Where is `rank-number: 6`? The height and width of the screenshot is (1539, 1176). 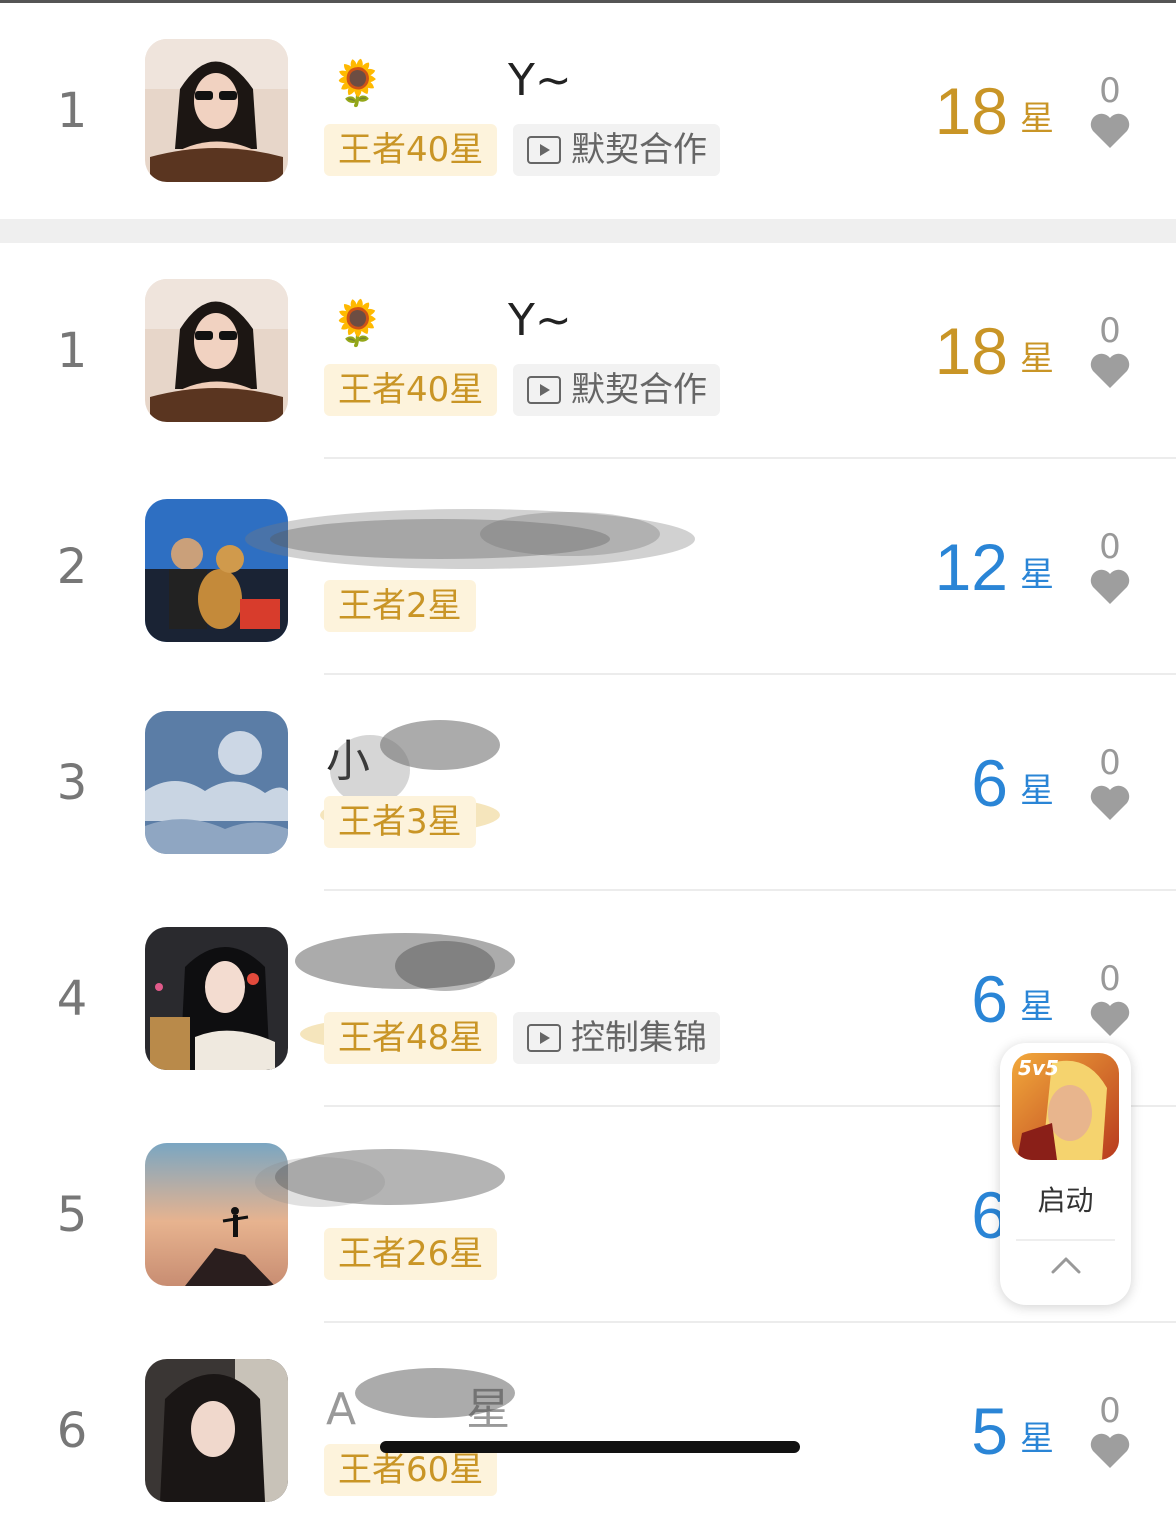
rank-number: 6 is located at coordinates (72, 1431).